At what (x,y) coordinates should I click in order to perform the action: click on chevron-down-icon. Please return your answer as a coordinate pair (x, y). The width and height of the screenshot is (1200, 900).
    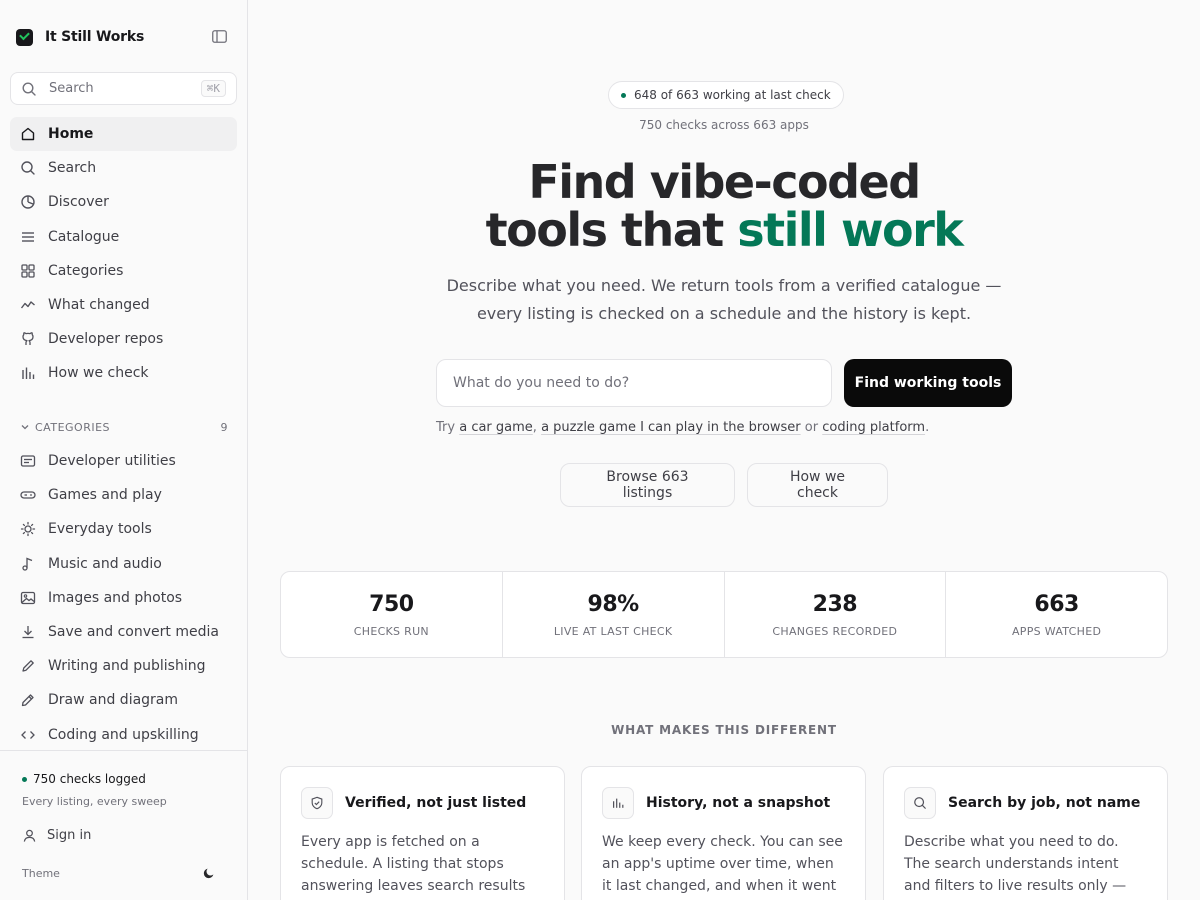
    Looking at the image, I should click on (25, 427).